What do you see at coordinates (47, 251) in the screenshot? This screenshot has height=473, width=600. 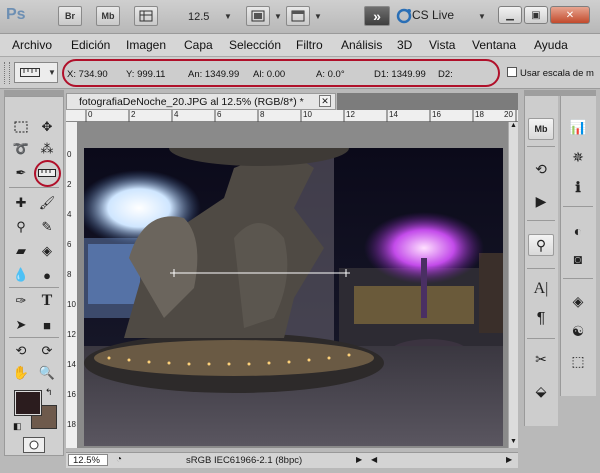 I see `paint-bucket-icon: ◈` at bounding box center [47, 251].